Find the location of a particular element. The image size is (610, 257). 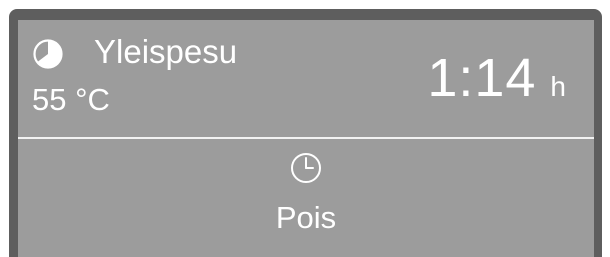

remaining-time: 1:14 h is located at coordinates (496, 78).